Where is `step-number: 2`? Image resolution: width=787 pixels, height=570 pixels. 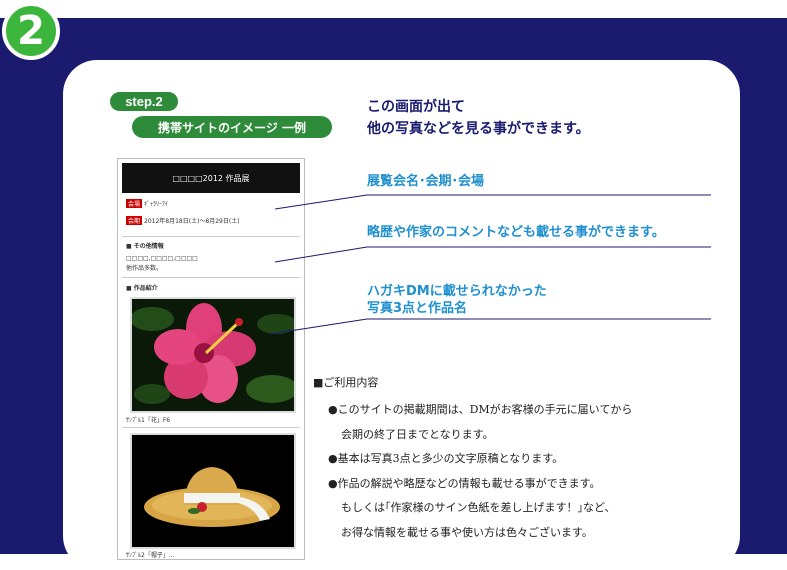 step-number: 2 is located at coordinates (31, 31).